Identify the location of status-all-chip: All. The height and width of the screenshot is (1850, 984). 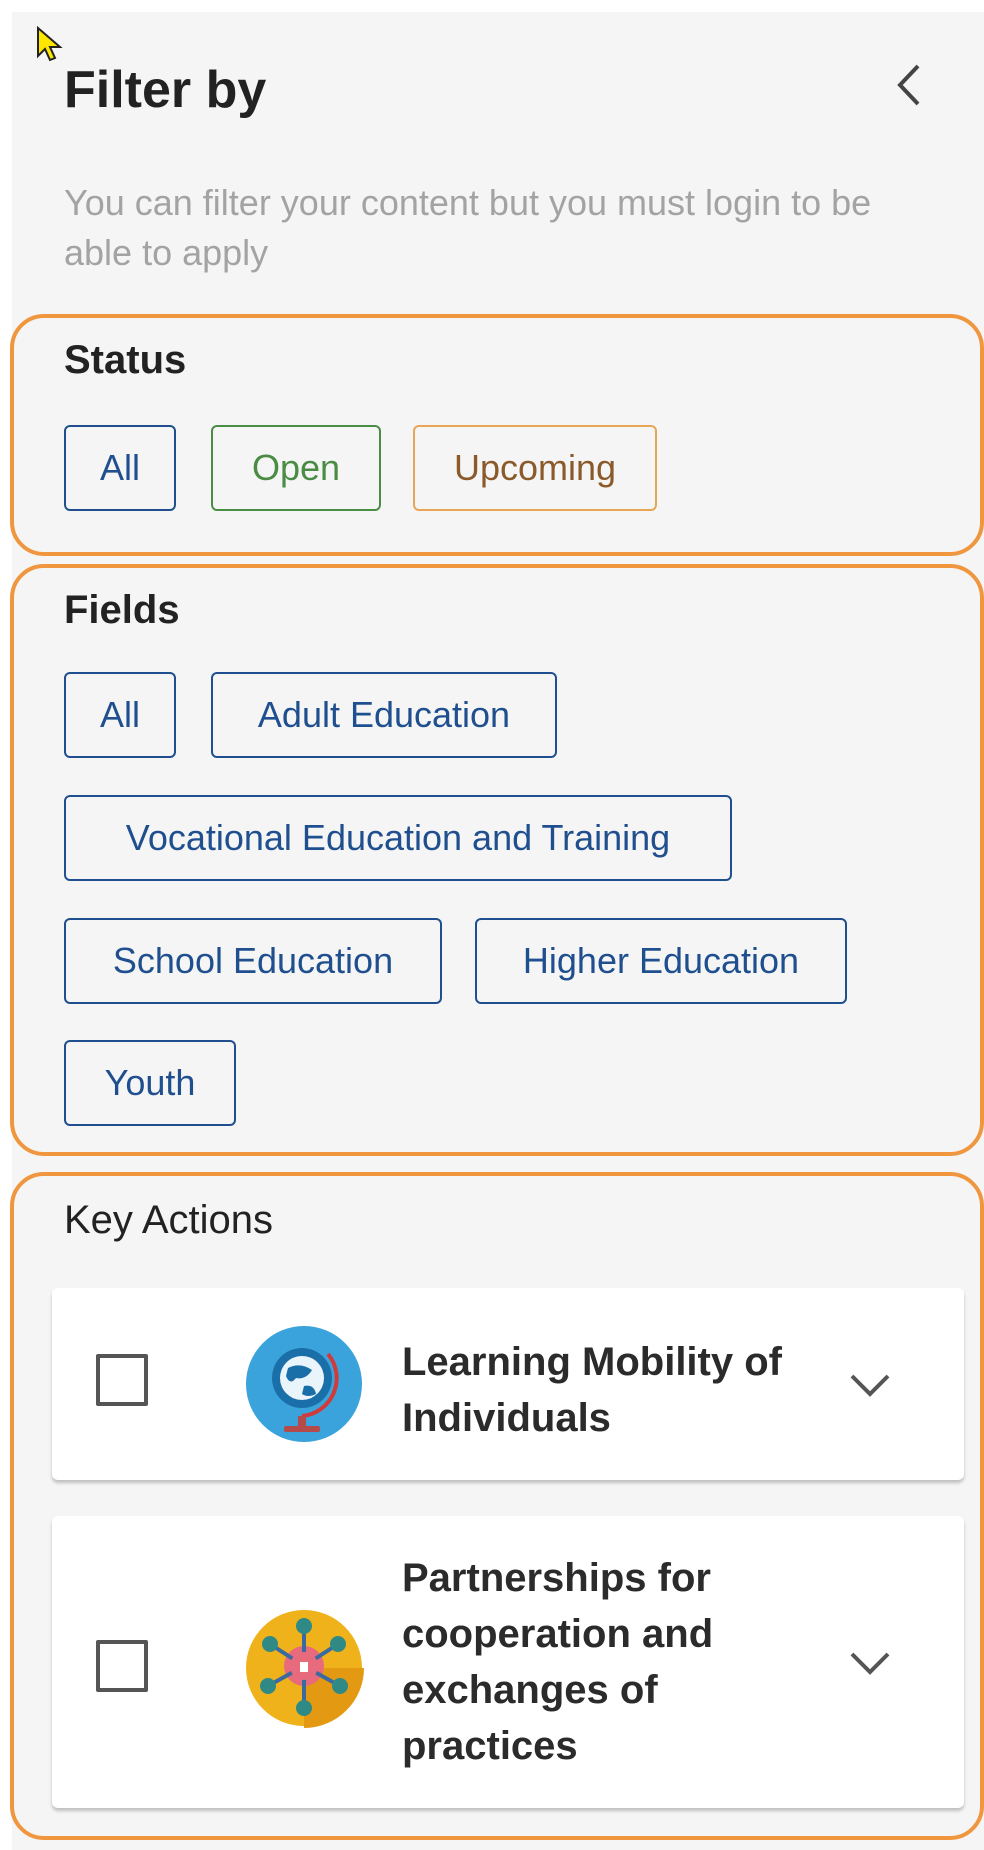
(120, 468).